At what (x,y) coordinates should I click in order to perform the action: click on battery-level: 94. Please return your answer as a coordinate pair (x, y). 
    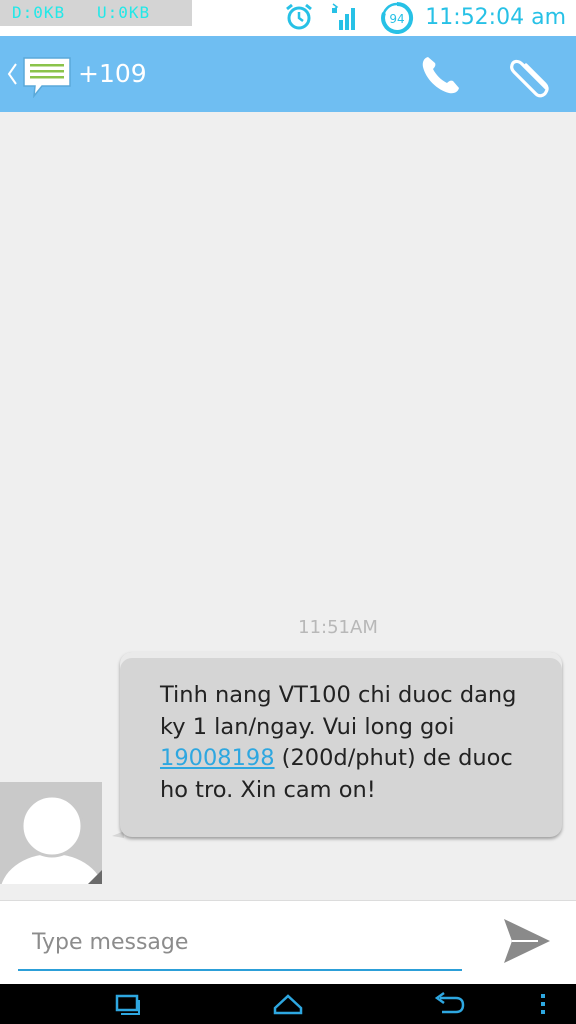
    Looking at the image, I should click on (396, 19).